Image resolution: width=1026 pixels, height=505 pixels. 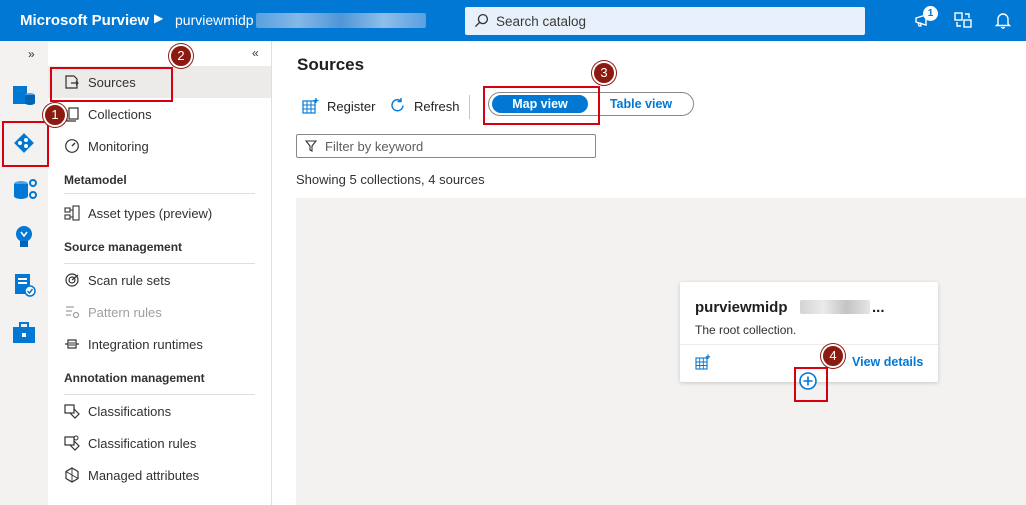 I want to click on view-details-link: View details, so click(x=887, y=362).